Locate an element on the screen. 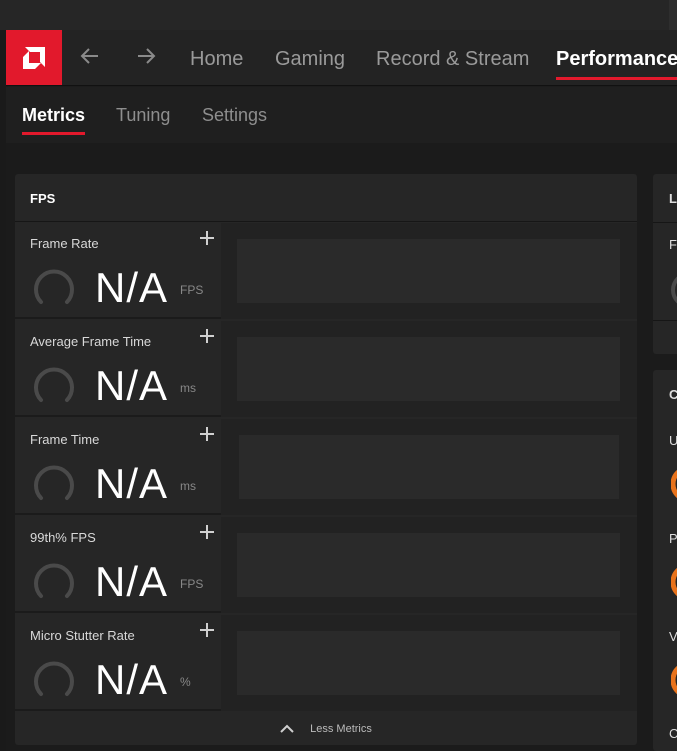 The width and height of the screenshot is (677, 751). subtab-settings: Settings is located at coordinates (234, 115).